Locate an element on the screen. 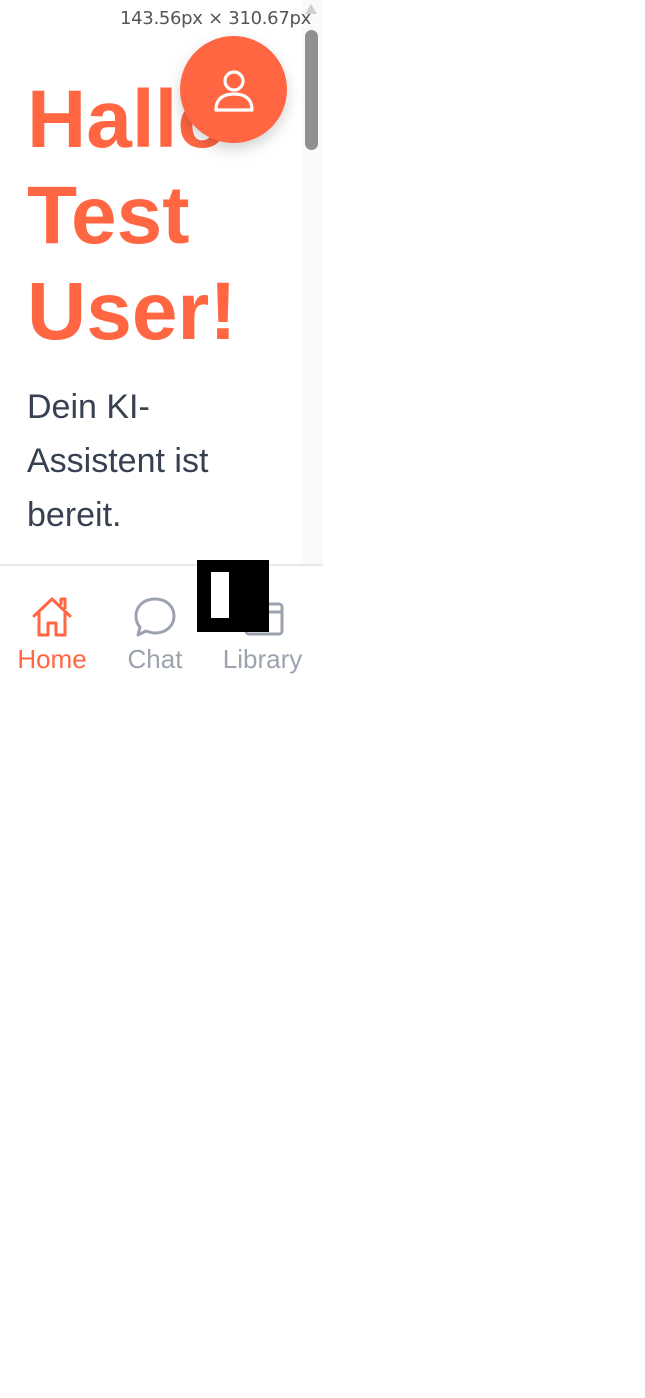 Image resolution: width=645 pixels, height=1398 pixels. redaction-mark is located at coordinates (220, 595).